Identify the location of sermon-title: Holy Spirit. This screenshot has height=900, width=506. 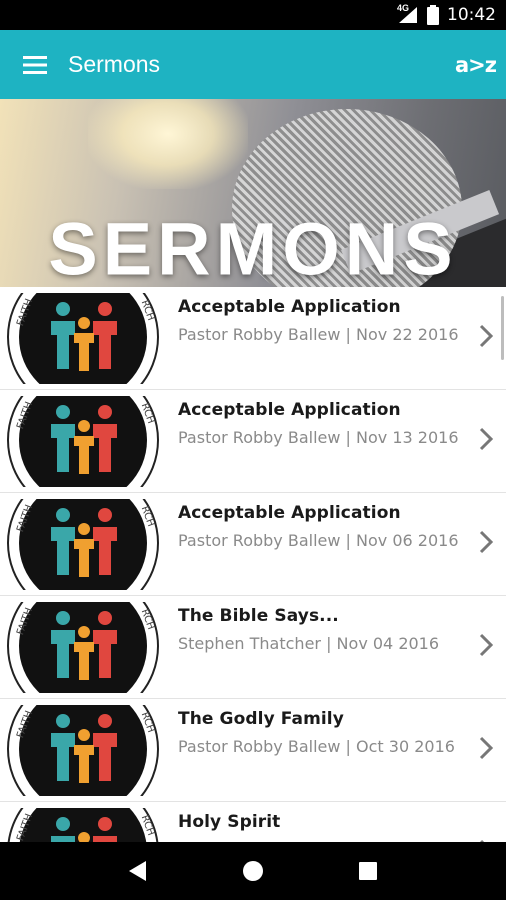
(229, 822).